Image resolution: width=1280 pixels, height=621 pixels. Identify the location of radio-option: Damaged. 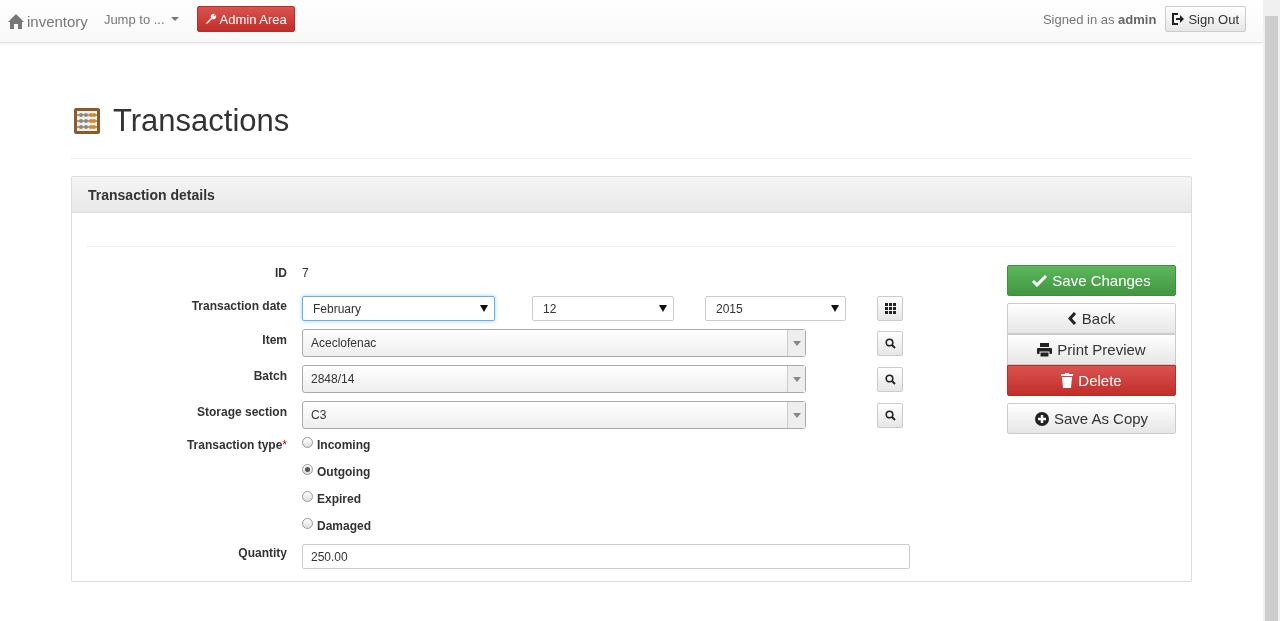
(337, 526).